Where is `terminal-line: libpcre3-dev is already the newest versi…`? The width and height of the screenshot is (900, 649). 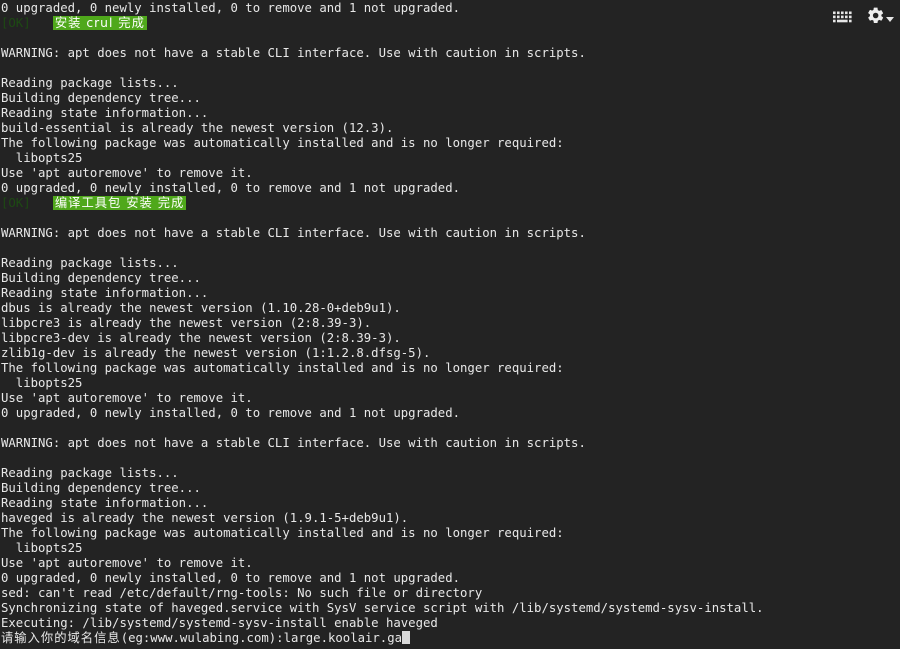 terminal-line: libpcre3-dev is already the newest versi… is located at coordinates (201, 338).